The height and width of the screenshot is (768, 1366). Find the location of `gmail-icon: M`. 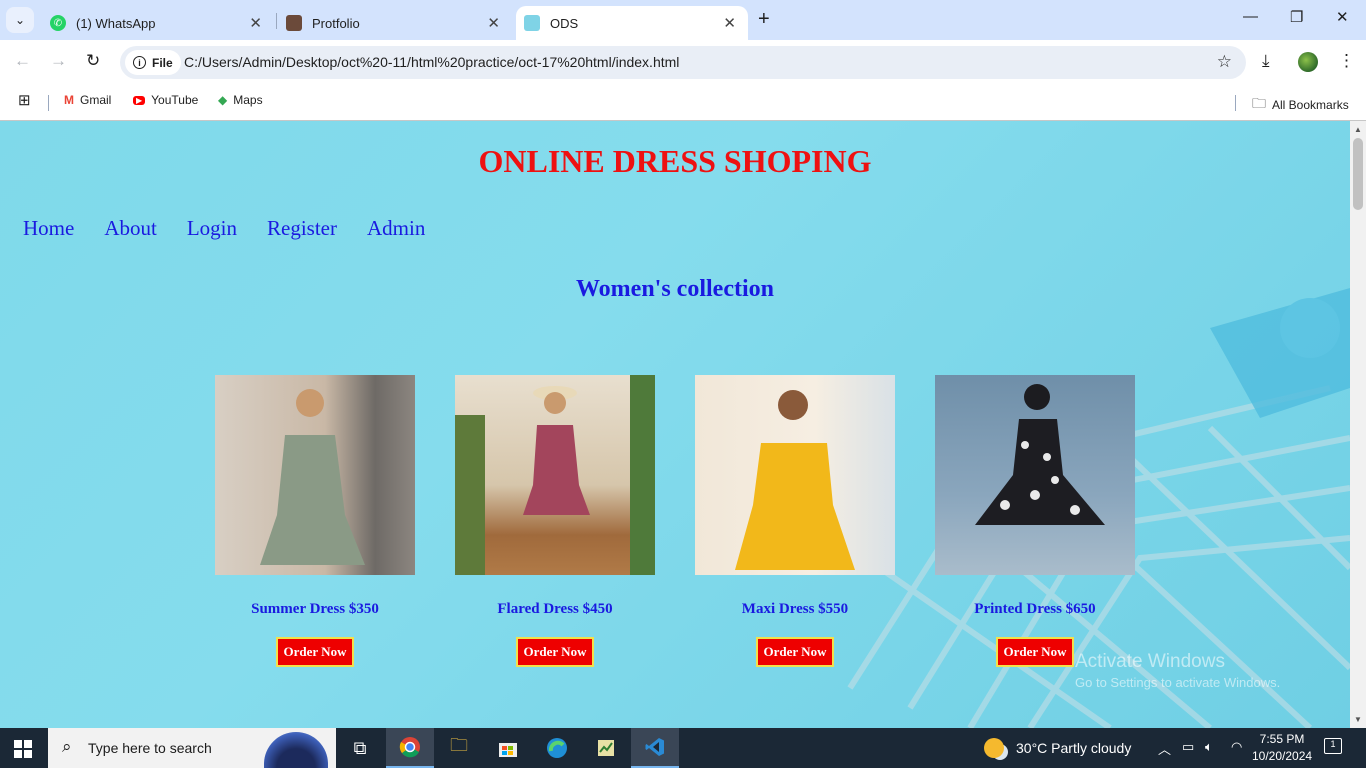

gmail-icon: M is located at coordinates (69, 100).